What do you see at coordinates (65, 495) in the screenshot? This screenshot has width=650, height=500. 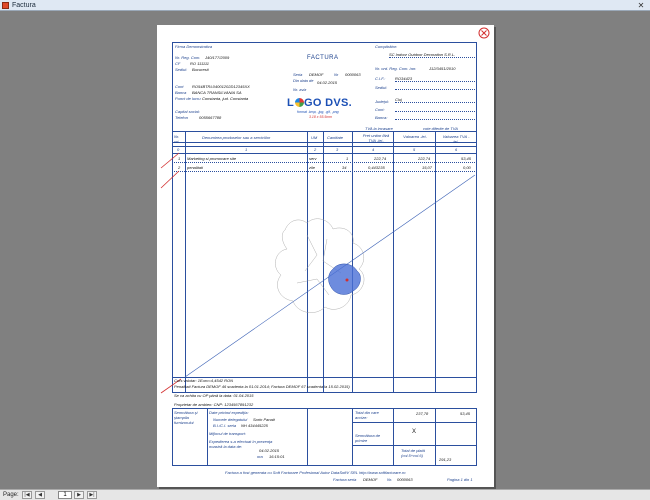 I see `page-number-input: 1` at bounding box center [65, 495].